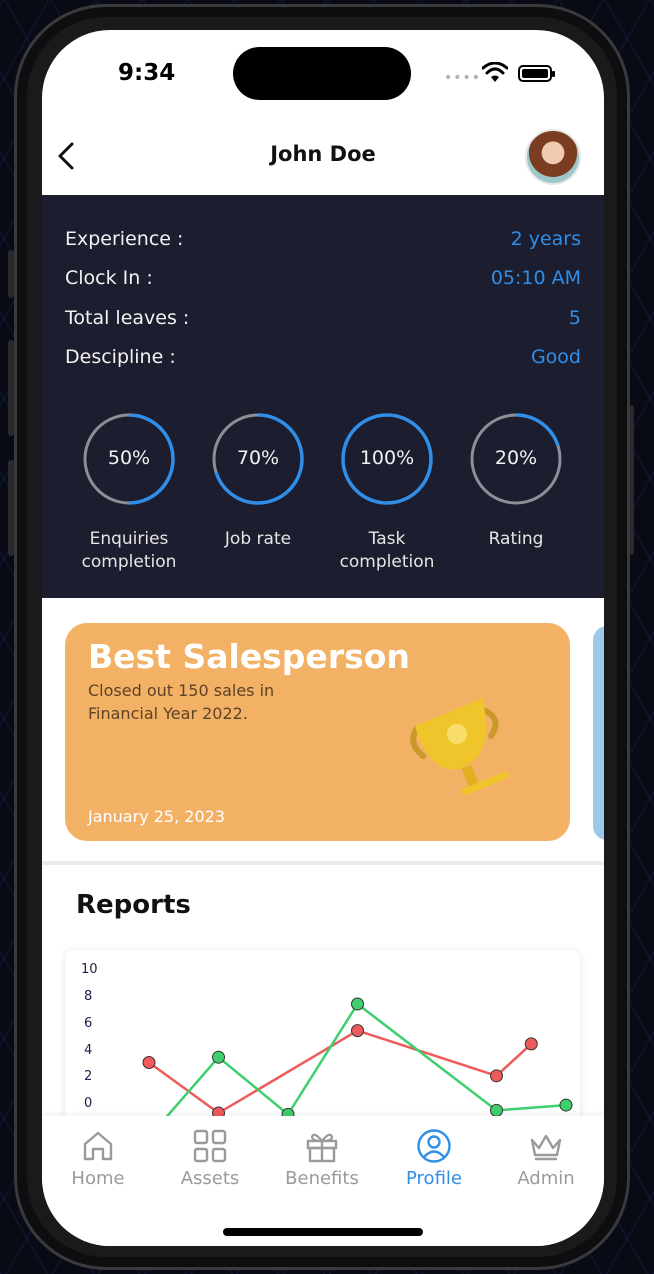 Image resolution: width=654 pixels, height=1274 pixels. I want to click on gift-icon, so click(322, 1148).